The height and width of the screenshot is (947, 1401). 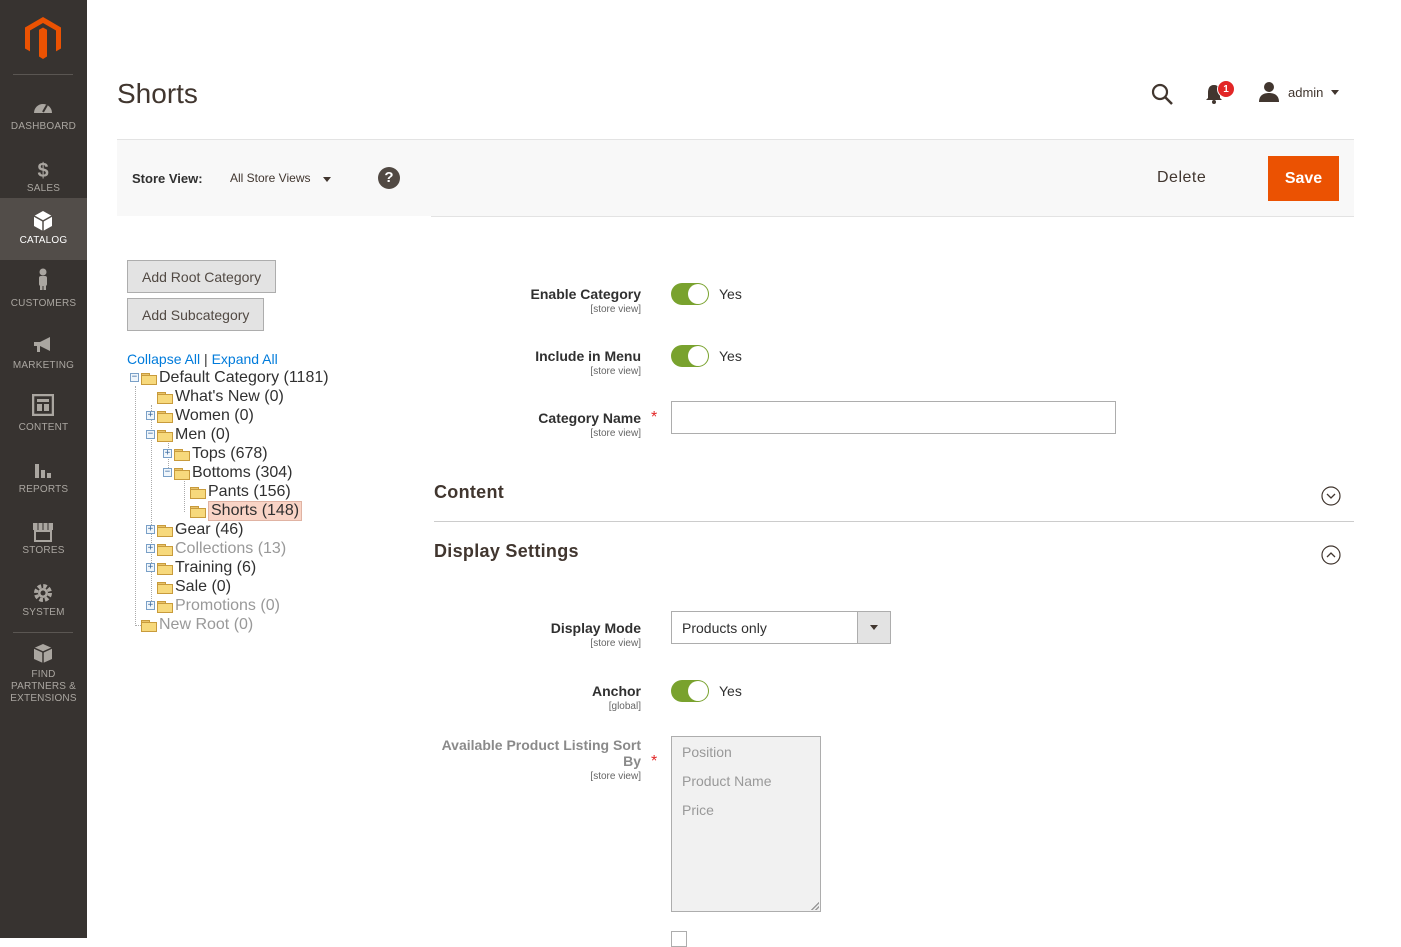 I want to click on tree-node: − Men (0), so click(x=188, y=434).